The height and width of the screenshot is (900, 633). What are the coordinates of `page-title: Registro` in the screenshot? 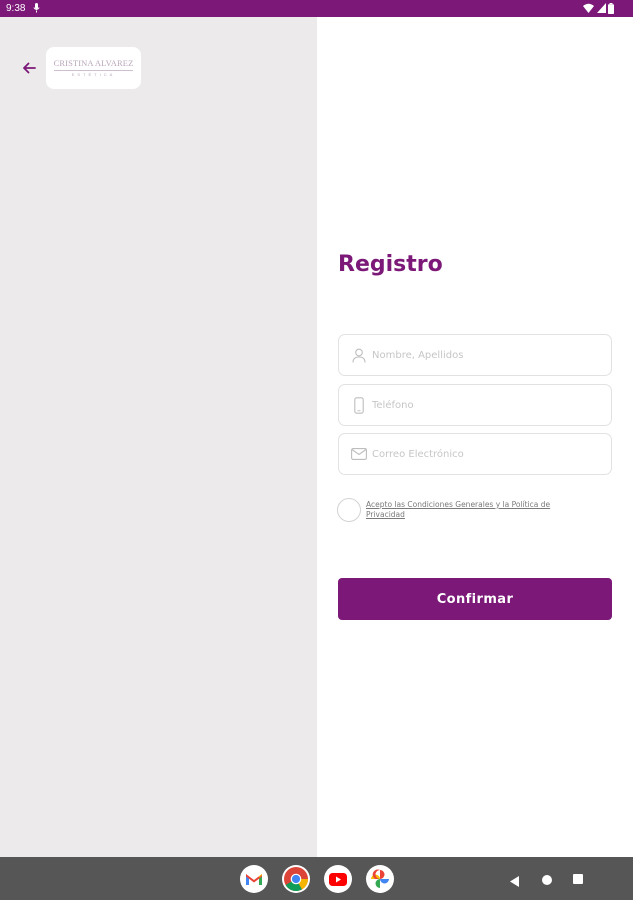 It's located at (390, 264).